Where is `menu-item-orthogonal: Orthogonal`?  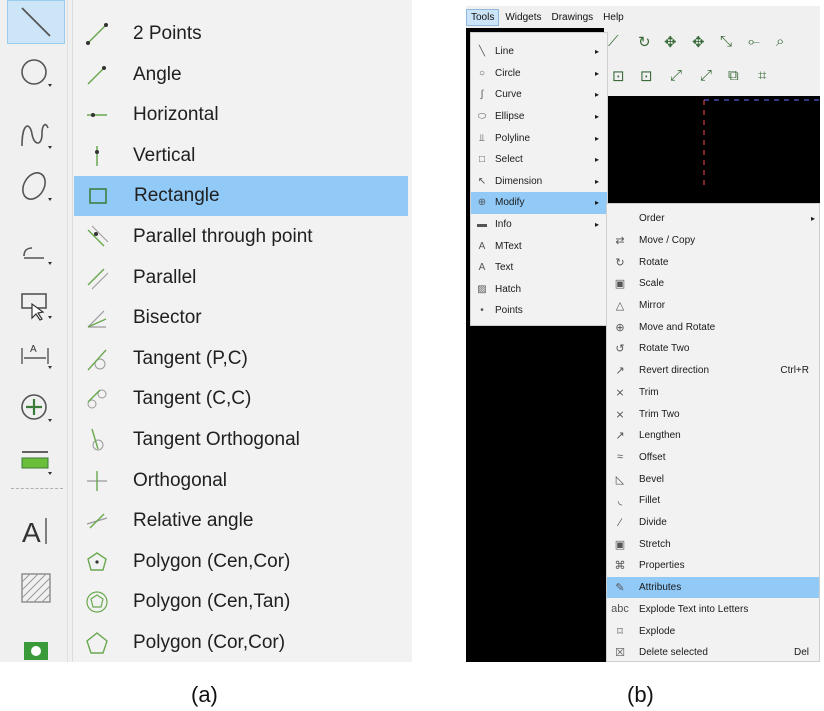
menu-item-orthogonal: Orthogonal is located at coordinates (241, 481).